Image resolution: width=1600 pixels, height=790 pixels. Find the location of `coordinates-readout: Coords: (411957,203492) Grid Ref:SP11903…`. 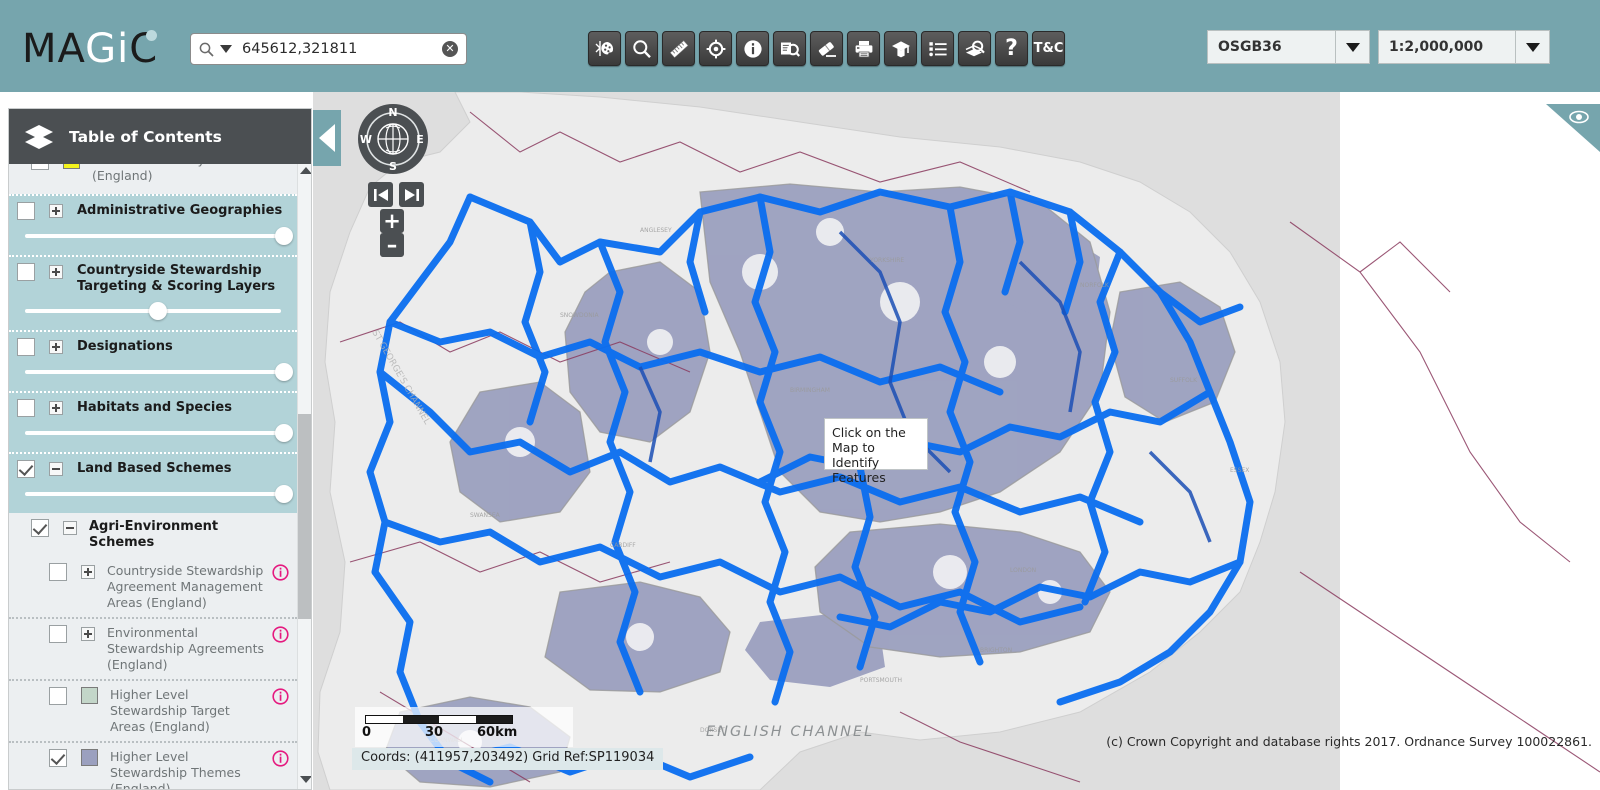

coordinates-readout: Coords: (411957,203492) Grid Ref:SP11903… is located at coordinates (508, 759).